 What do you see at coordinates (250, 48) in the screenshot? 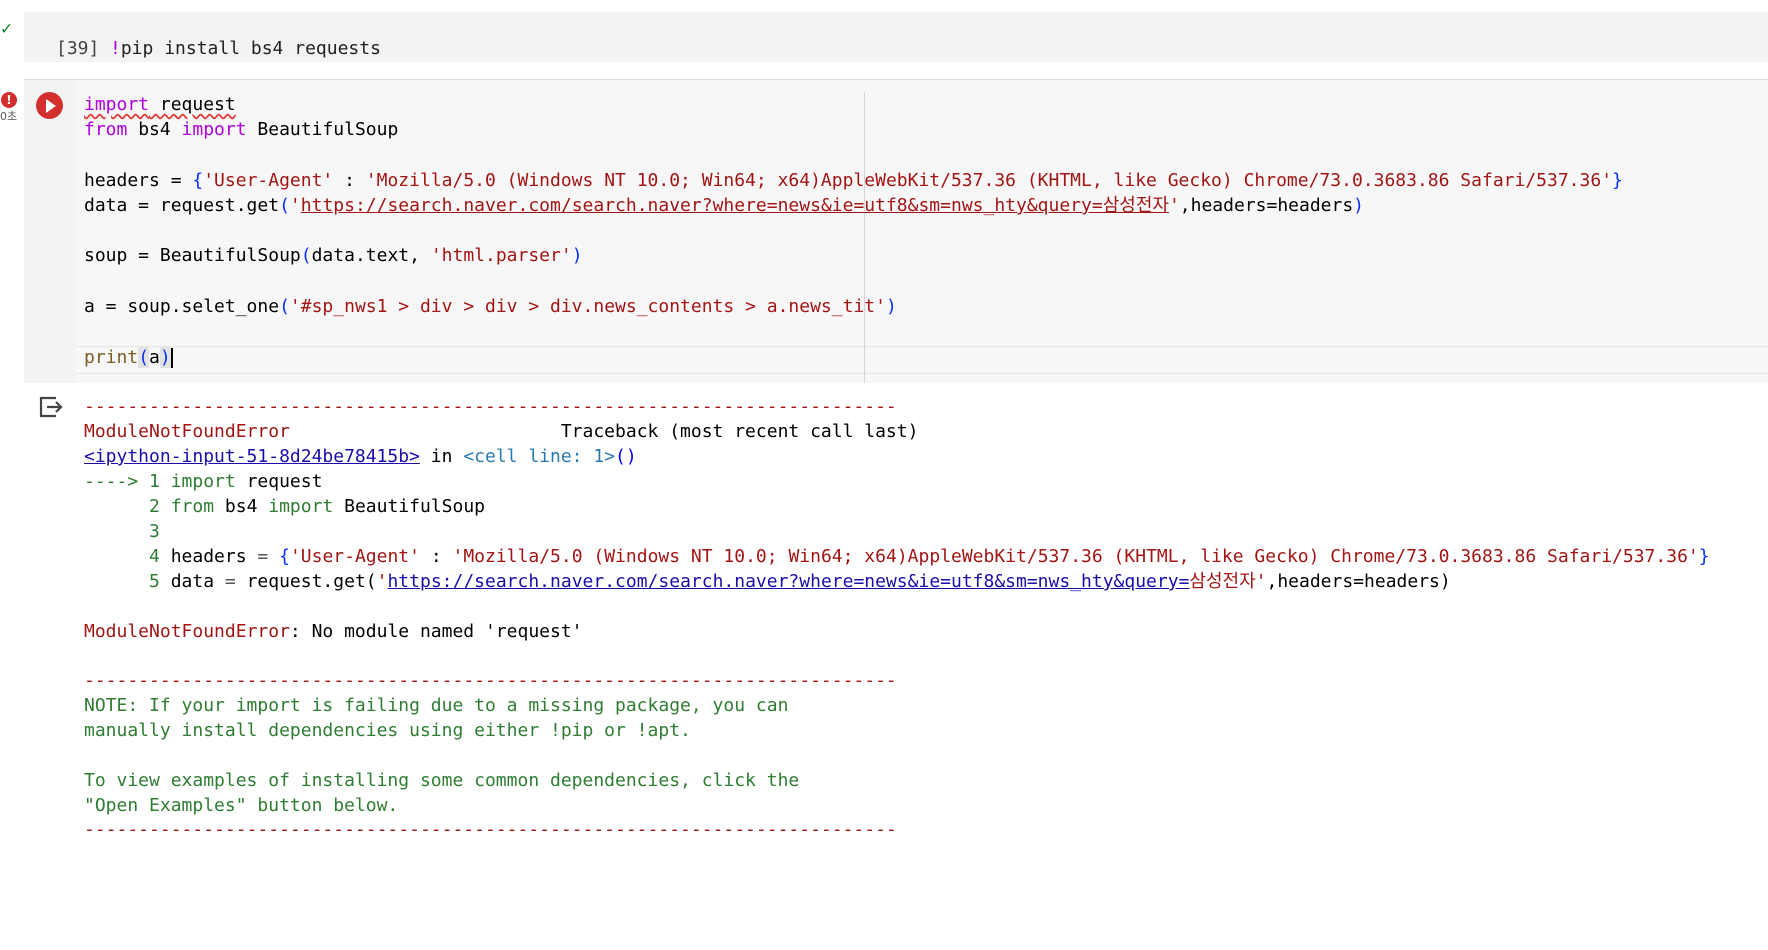
I see `pip-command: pip install bs4 requests` at bounding box center [250, 48].